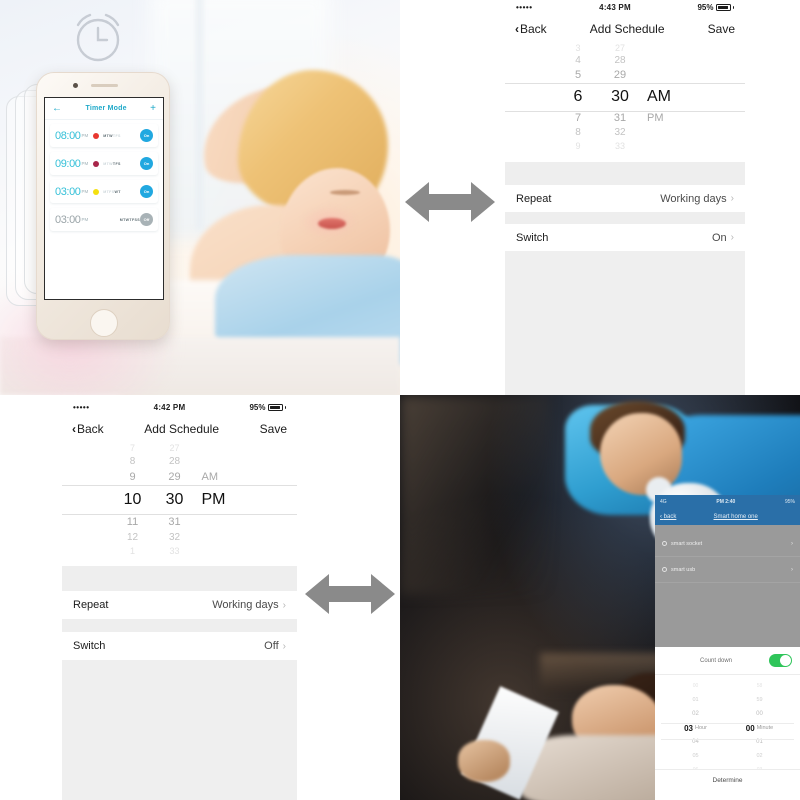 The image size is (800, 800). What do you see at coordinates (74, 428) in the screenshot?
I see `chevron-left-icon: ‹` at bounding box center [74, 428].